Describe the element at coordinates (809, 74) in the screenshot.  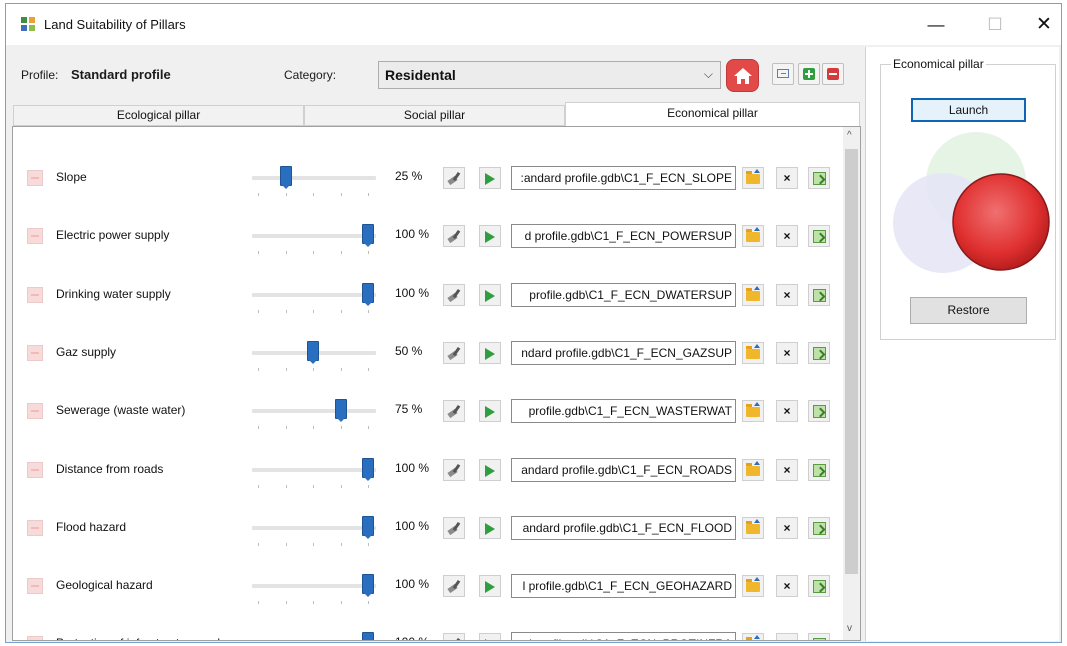
I see `add-button` at that location.